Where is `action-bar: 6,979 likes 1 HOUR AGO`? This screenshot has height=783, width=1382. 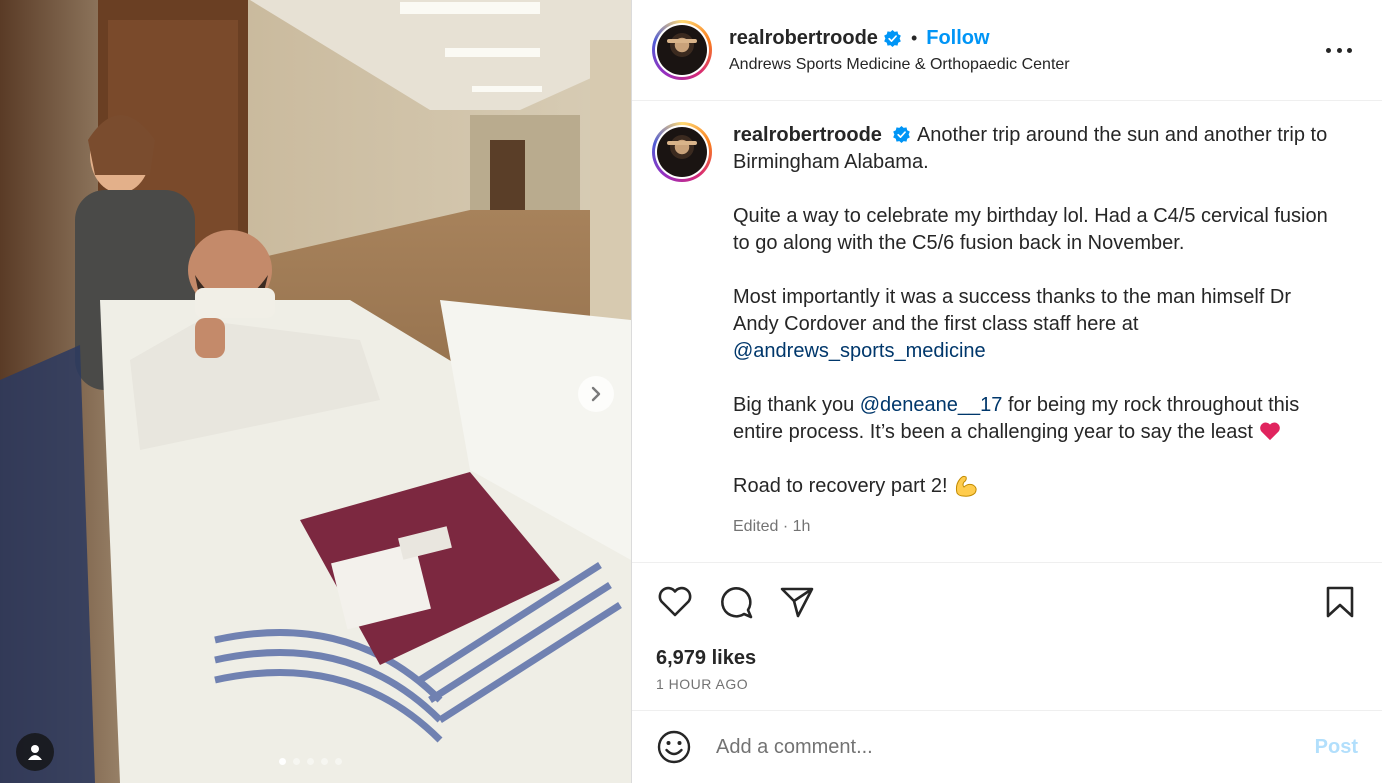
action-bar: 6,979 likes 1 HOUR AGO is located at coordinates (1007, 637).